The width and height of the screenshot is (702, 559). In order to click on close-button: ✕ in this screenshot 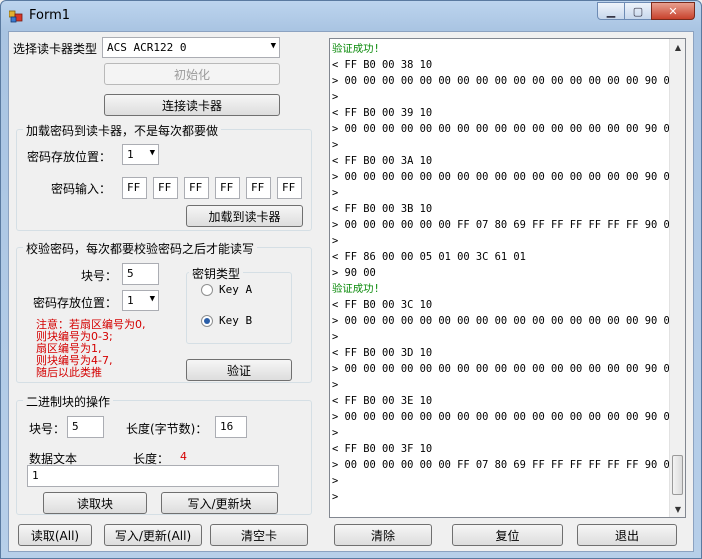, I will do `click(673, 11)`.